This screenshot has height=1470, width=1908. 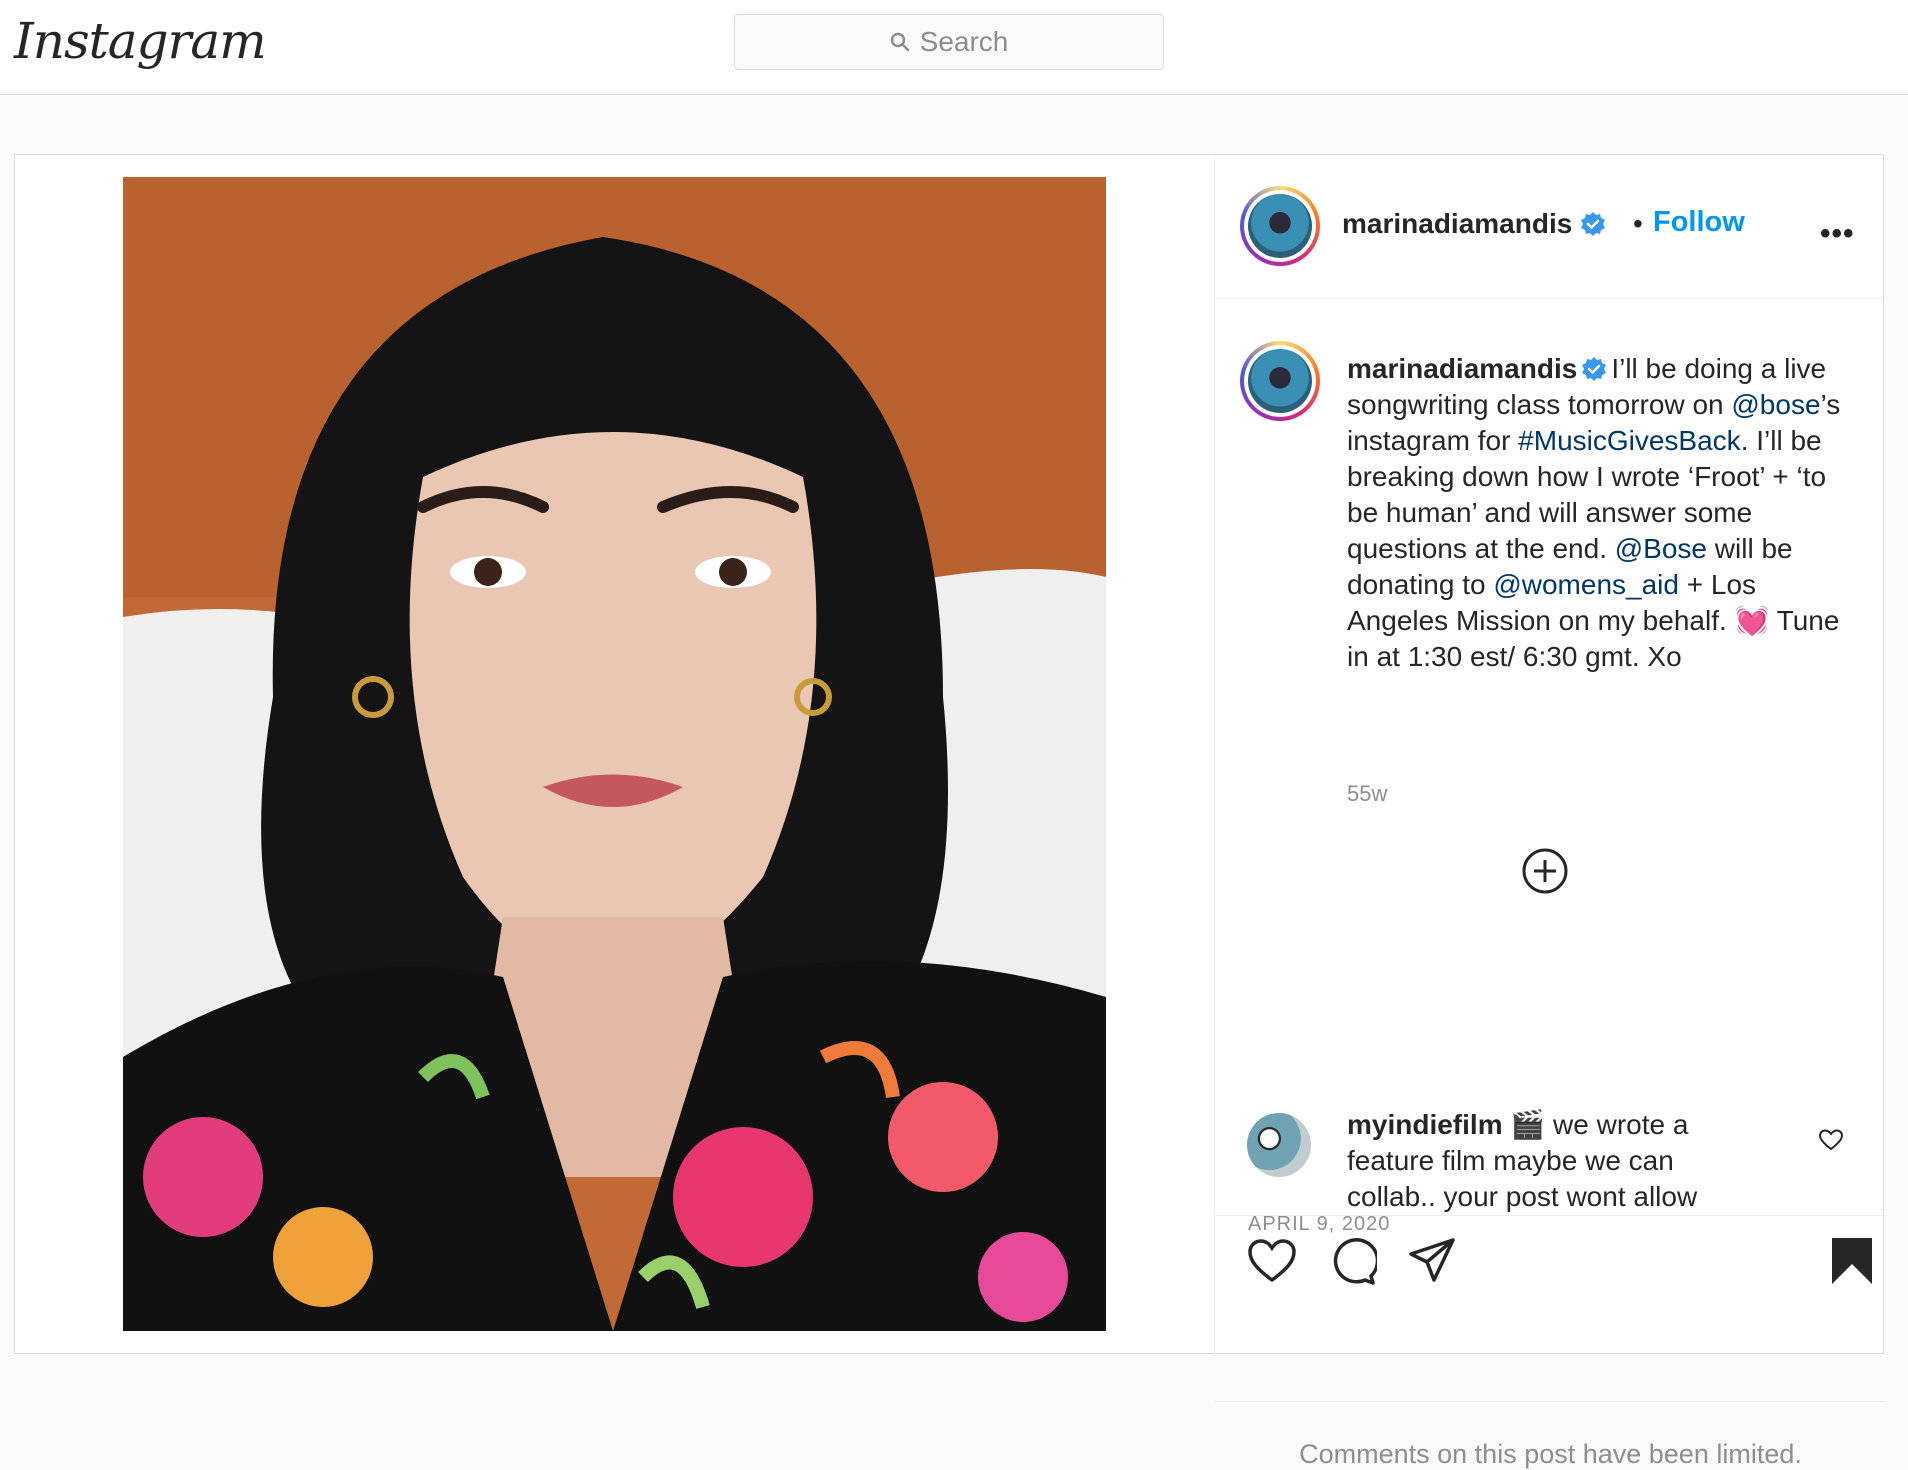 I want to click on heart-icon, so click(x=1272, y=1261).